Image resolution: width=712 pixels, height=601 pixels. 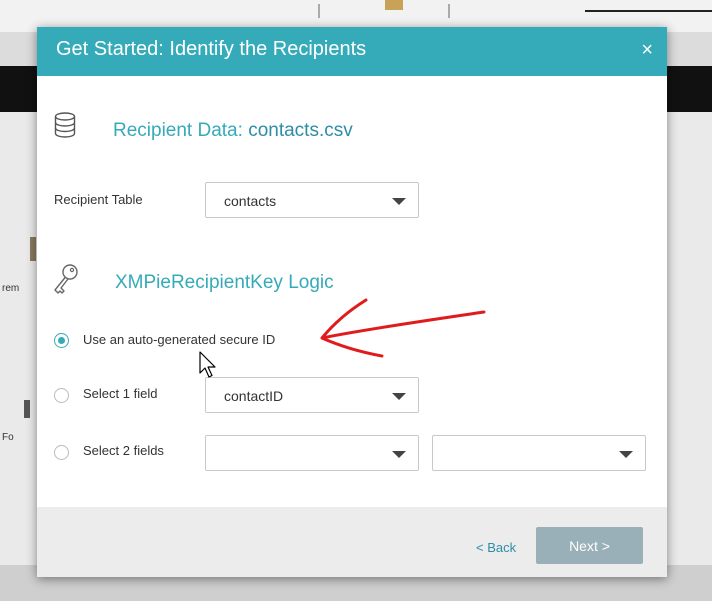 I want to click on dialog-header: Get Started: Identify the Recipients ×, so click(x=352, y=51).